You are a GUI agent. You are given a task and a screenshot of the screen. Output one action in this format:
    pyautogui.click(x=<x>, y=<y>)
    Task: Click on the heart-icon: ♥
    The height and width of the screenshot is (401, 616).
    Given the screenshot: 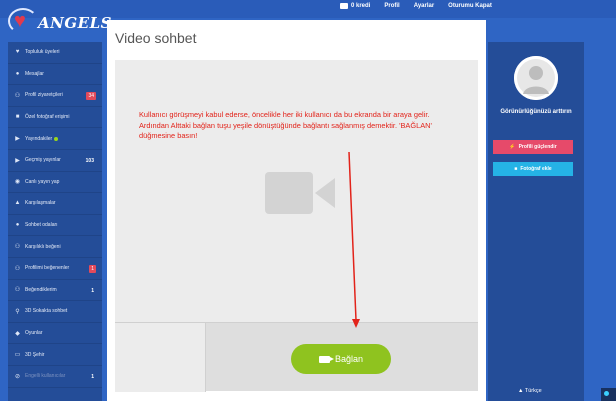 What is the action you would take?
    pyautogui.click(x=17, y=52)
    